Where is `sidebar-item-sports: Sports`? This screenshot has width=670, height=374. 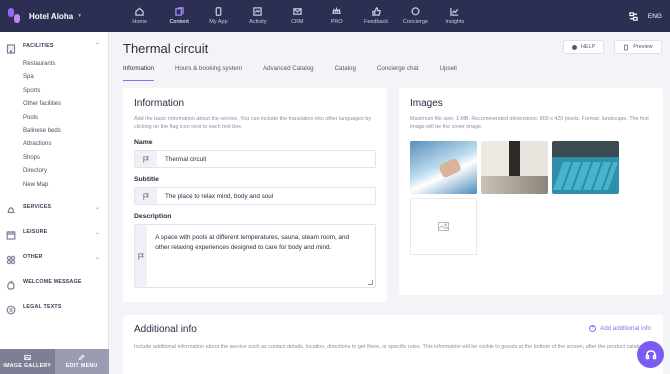 sidebar-item-sports: Sports is located at coordinates (54, 91).